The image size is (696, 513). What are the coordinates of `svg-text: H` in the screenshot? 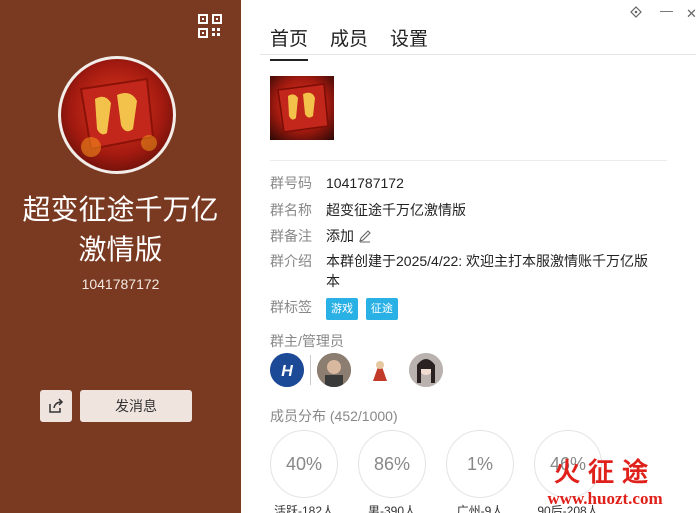 It's located at (287, 371).